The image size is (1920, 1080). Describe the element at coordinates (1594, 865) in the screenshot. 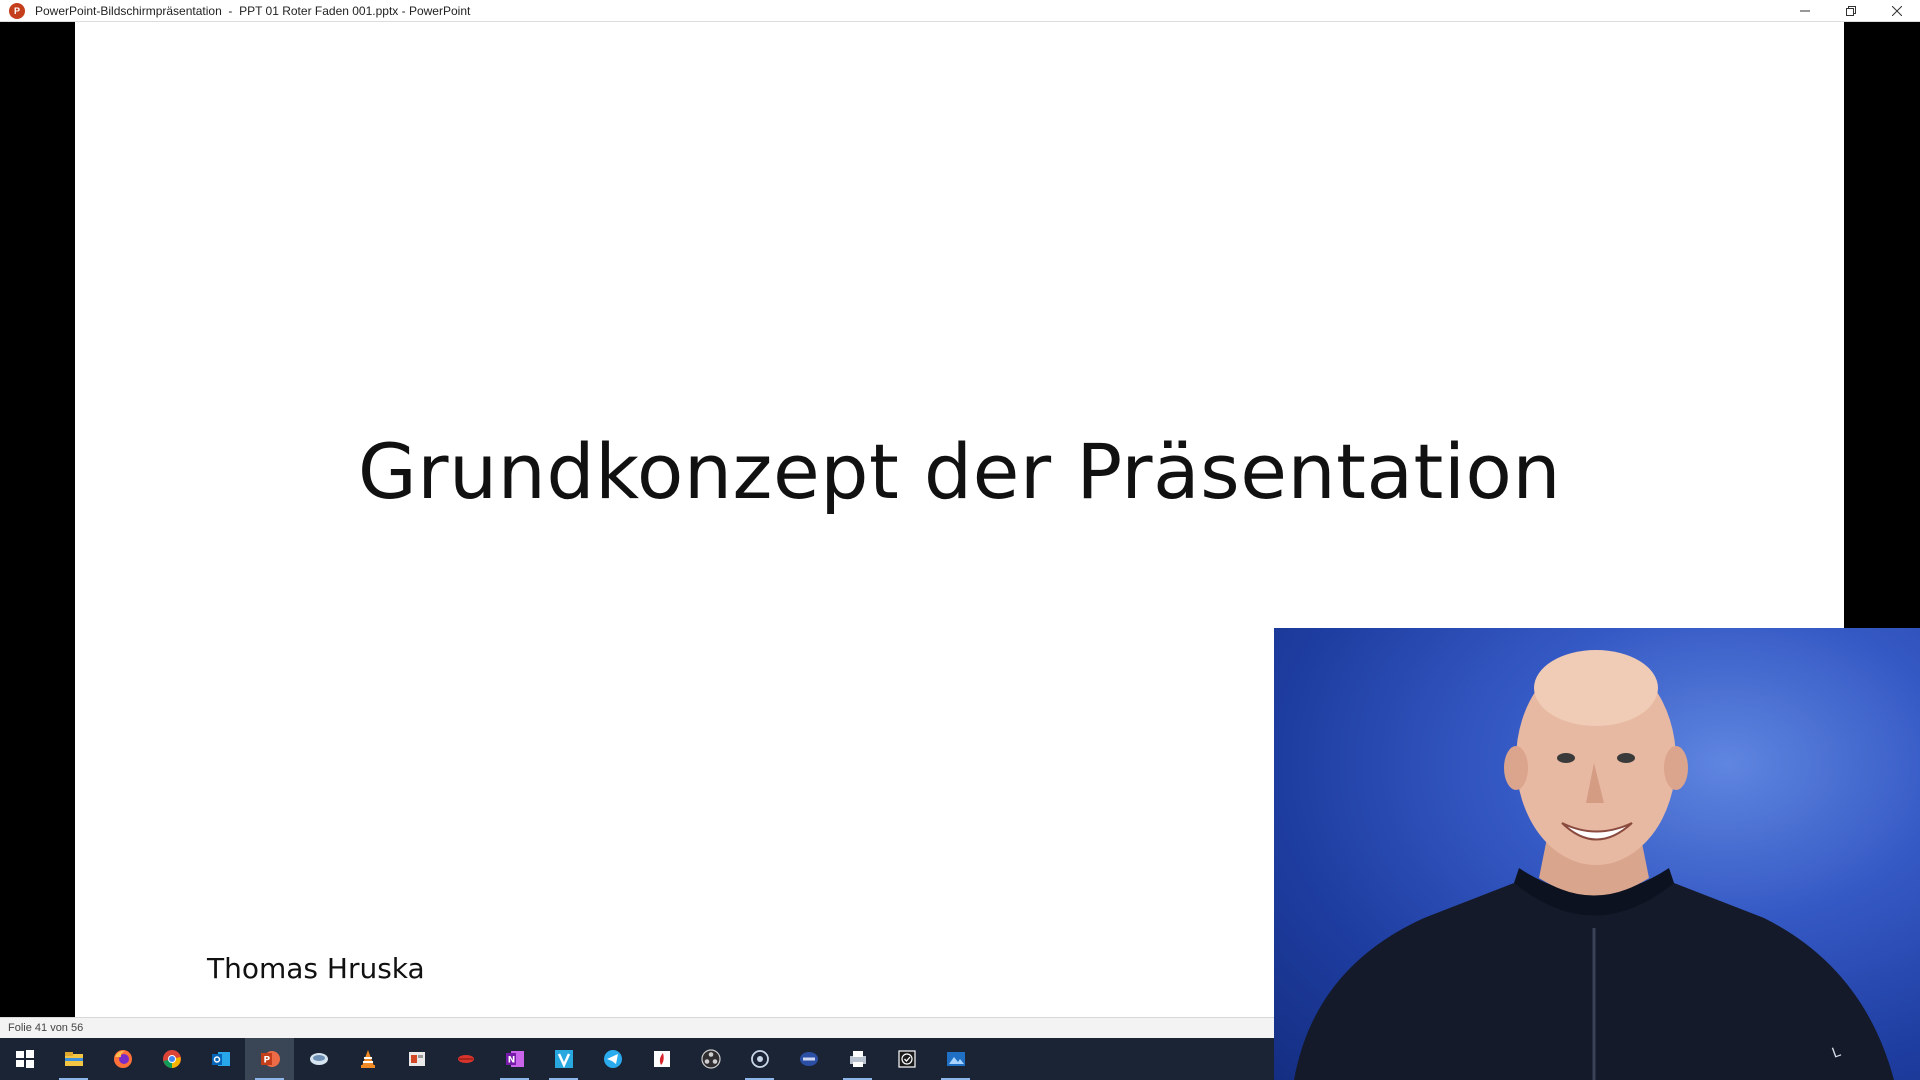

I see `presenter-video: L` at that location.